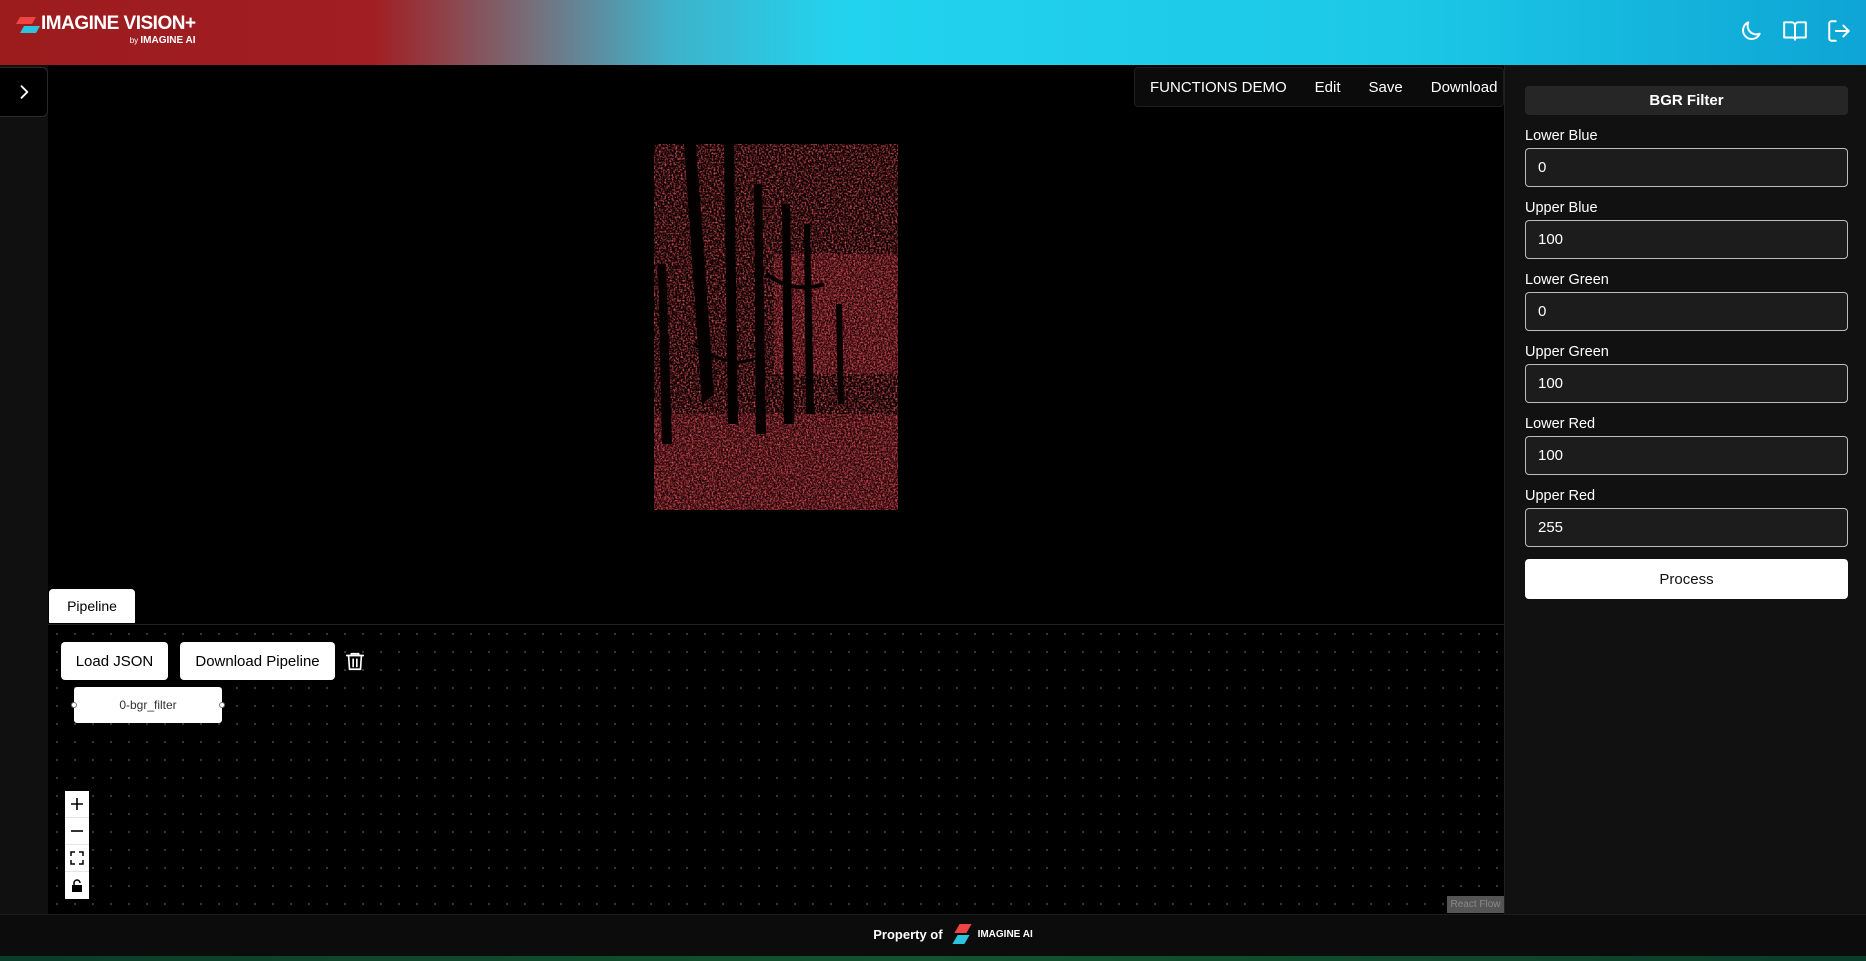 The width and height of the screenshot is (1866, 961). I want to click on react-flow-attribution: React Flow, so click(1475, 904).